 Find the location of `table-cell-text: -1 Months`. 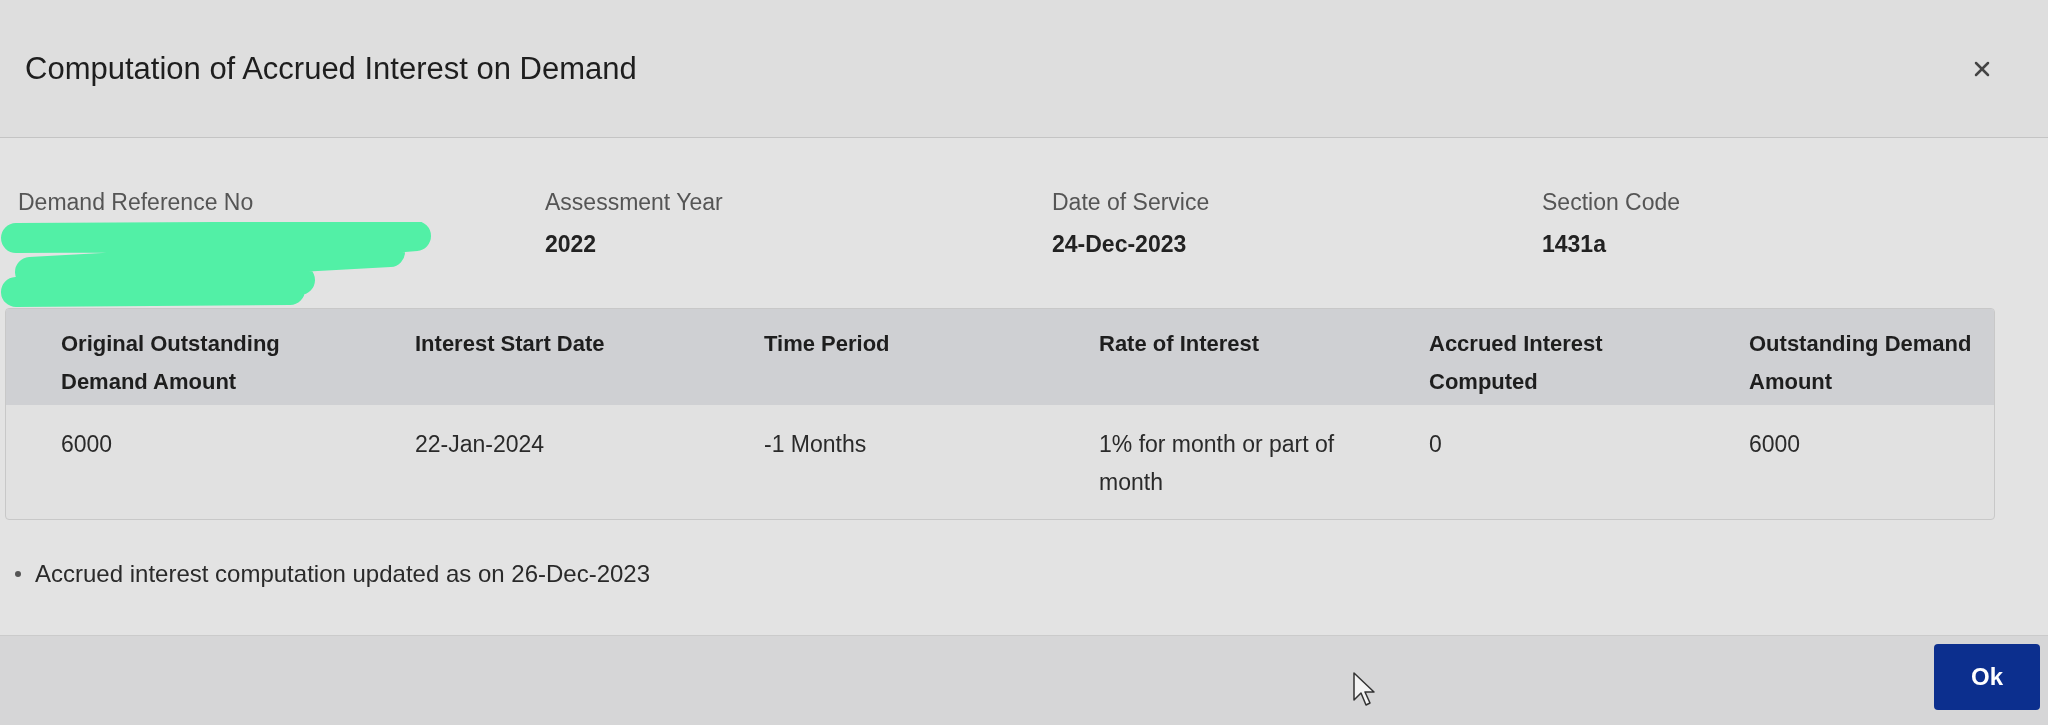

table-cell-text: -1 Months is located at coordinates (815, 444).